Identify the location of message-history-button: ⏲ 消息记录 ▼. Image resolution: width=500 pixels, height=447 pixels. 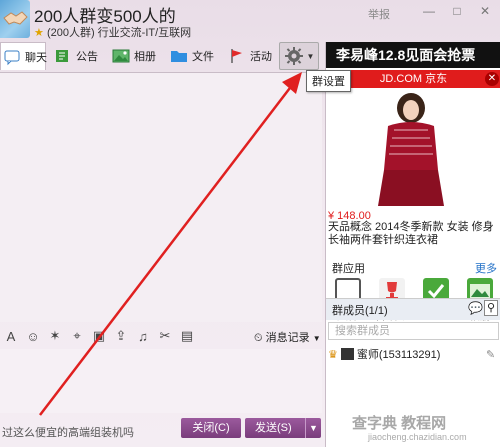
(287, 337).